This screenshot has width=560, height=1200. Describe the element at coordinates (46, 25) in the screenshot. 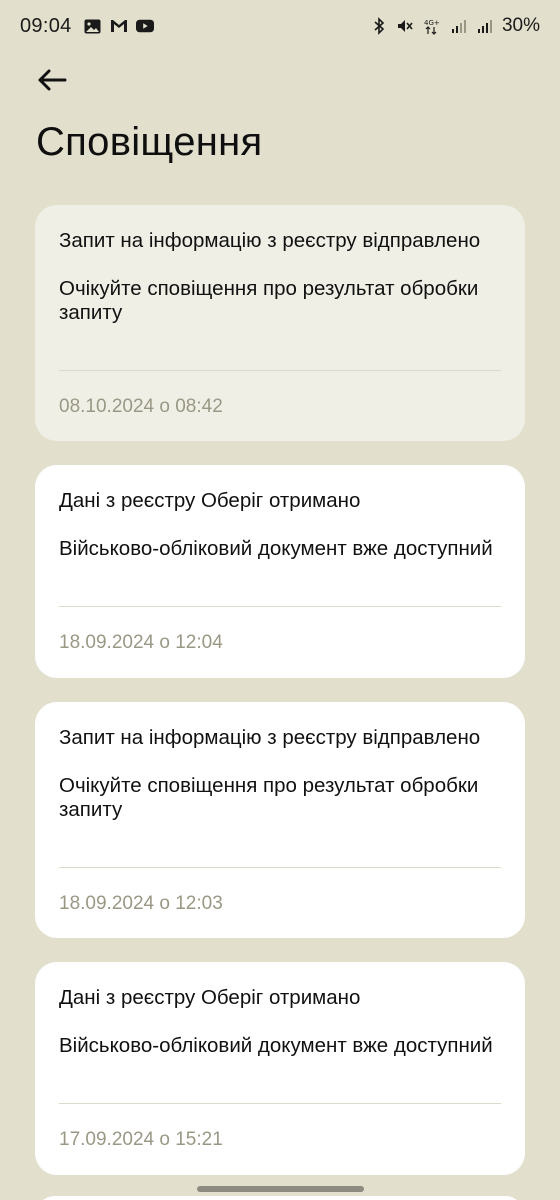

I see `status-time: 09:04` at that location.